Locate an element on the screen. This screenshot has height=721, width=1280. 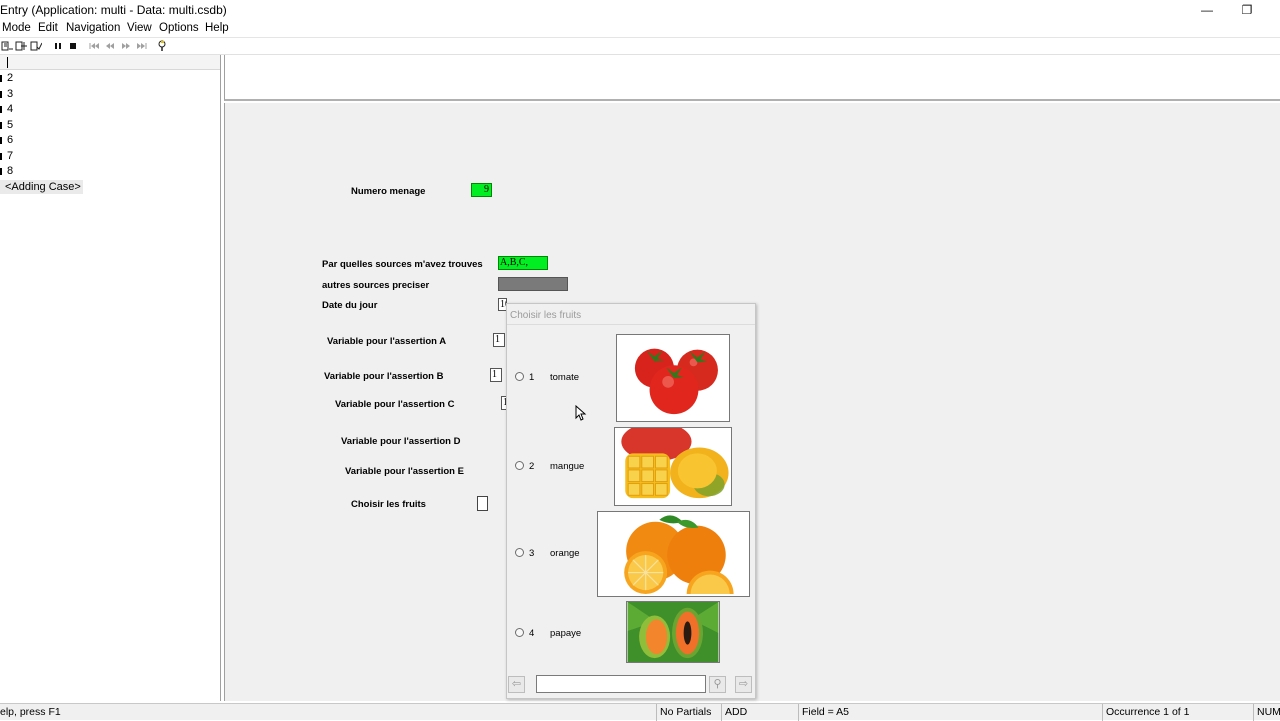
label-assertion-b: Variable pour l'assertion B is located at coordinates (384, 376).